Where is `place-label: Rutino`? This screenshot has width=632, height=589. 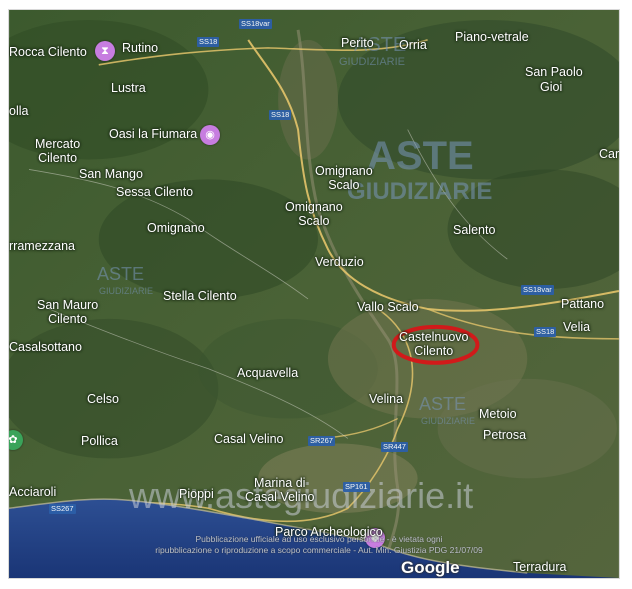 place-label: Rutino is located at coordinates (140, 48).